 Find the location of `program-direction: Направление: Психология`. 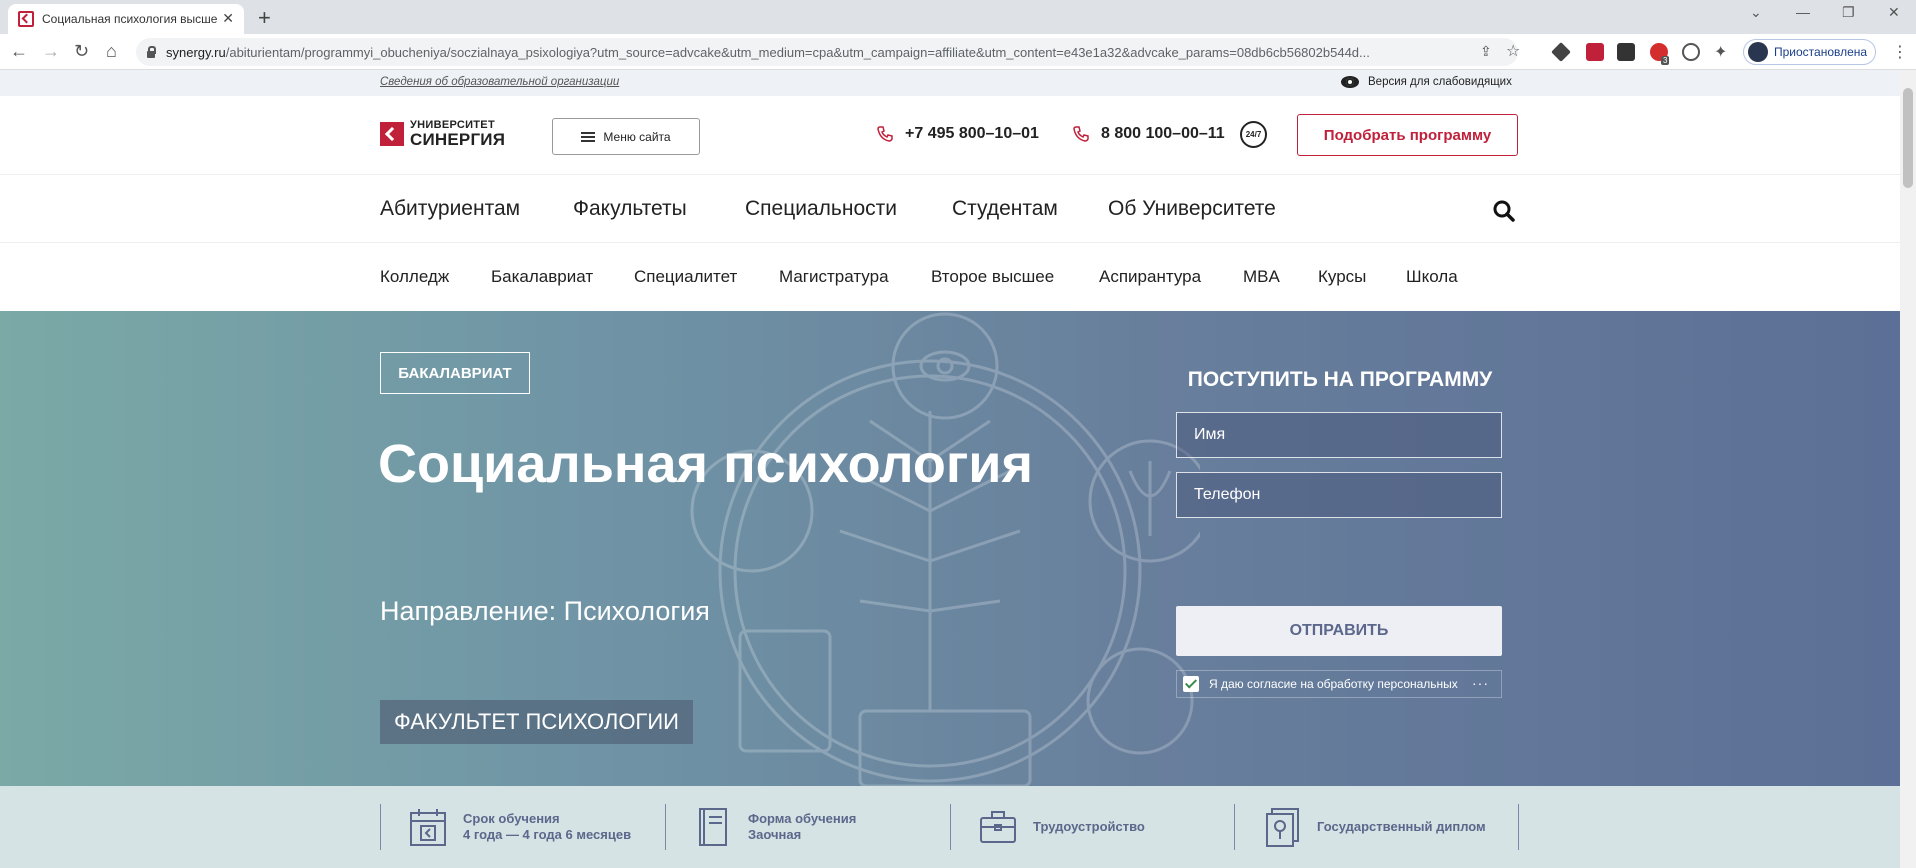

program-direction: Направление: Психология is located at coordinates (545, 611).